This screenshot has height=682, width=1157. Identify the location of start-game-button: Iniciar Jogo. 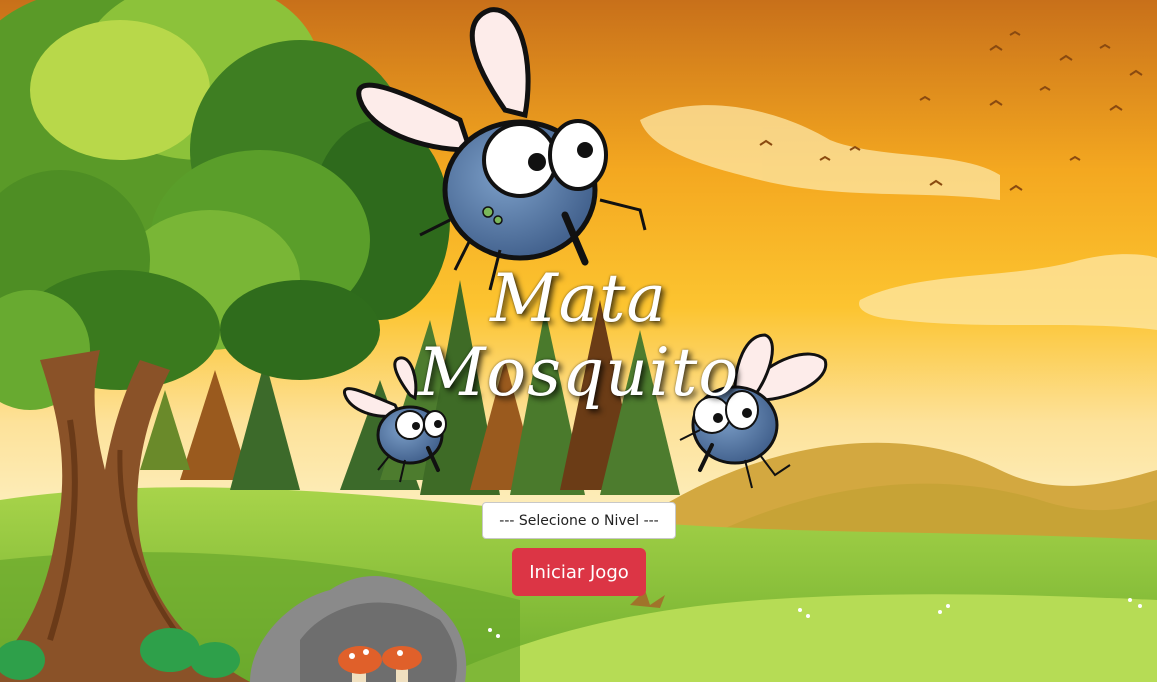
(579, 572).